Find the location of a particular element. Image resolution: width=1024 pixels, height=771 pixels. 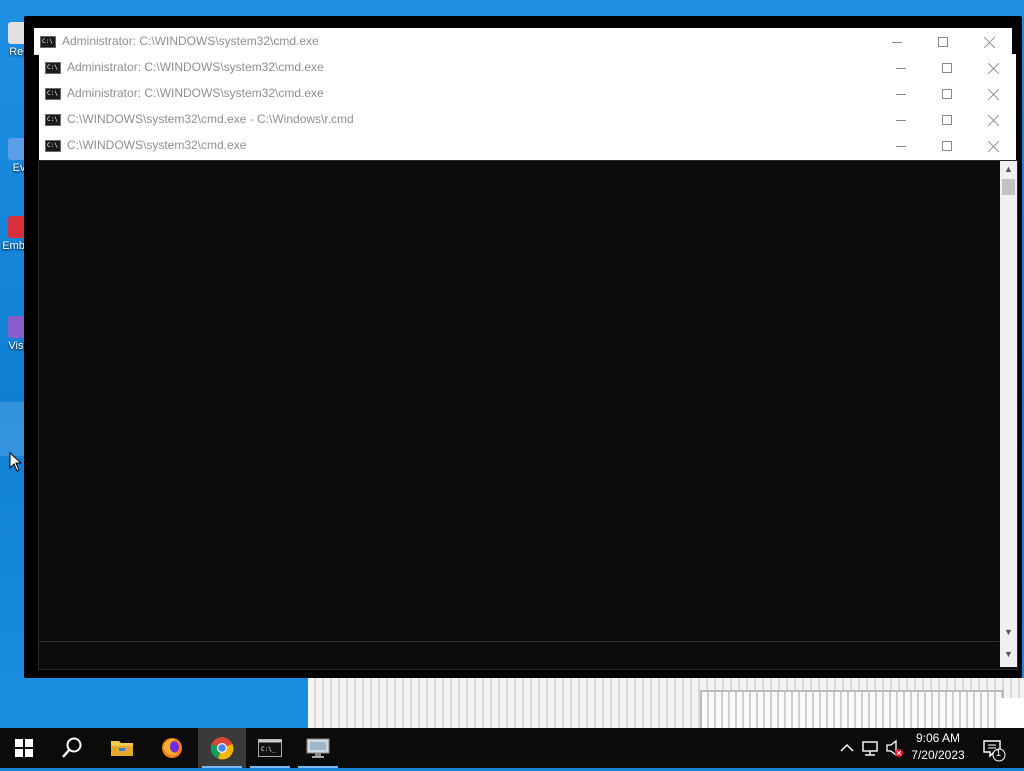

taskbar-chrome is located at coordinates (222, 748).